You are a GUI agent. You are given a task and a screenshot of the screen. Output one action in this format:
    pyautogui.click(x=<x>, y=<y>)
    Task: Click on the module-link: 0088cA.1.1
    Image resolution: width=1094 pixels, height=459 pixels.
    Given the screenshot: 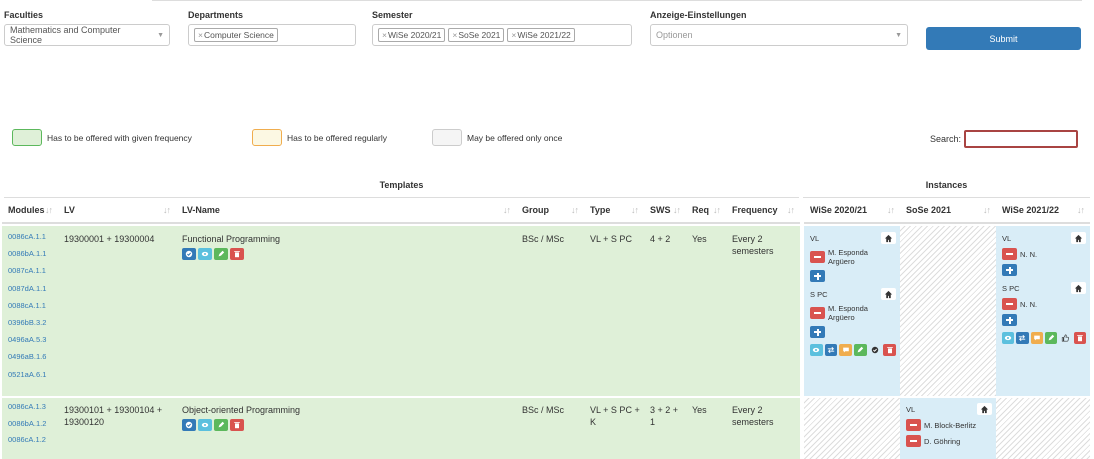 What is the action you would take?
    pyautogui.click(x=27, y=305)
    